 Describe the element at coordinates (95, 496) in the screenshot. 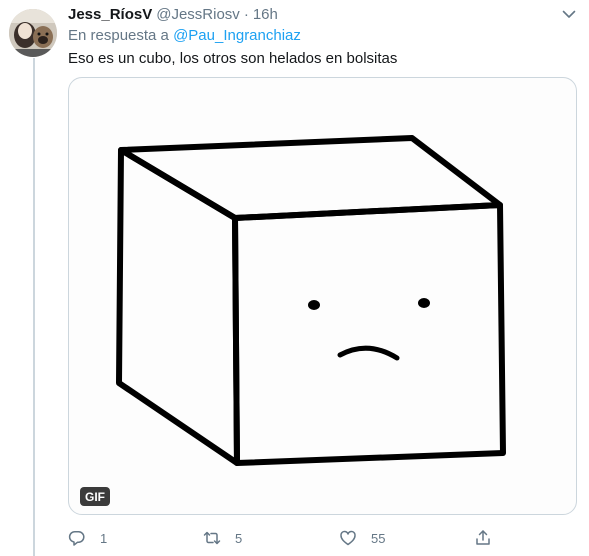

I see `gif-badge: GIF` at that location.